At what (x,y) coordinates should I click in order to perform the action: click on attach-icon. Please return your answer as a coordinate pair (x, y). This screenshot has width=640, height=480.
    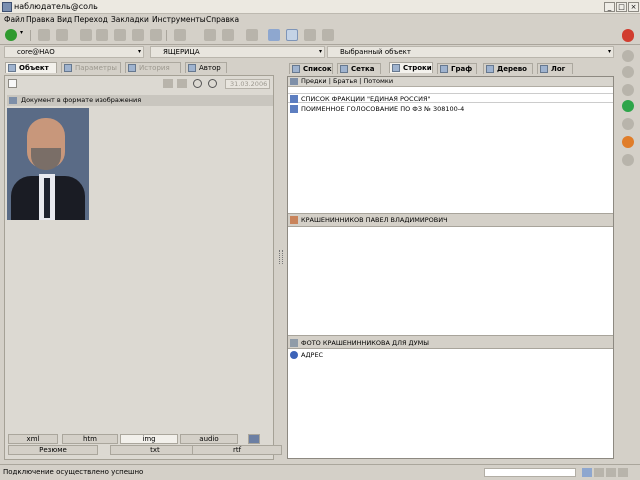
    Looking at the image, I should click on (628, 160).